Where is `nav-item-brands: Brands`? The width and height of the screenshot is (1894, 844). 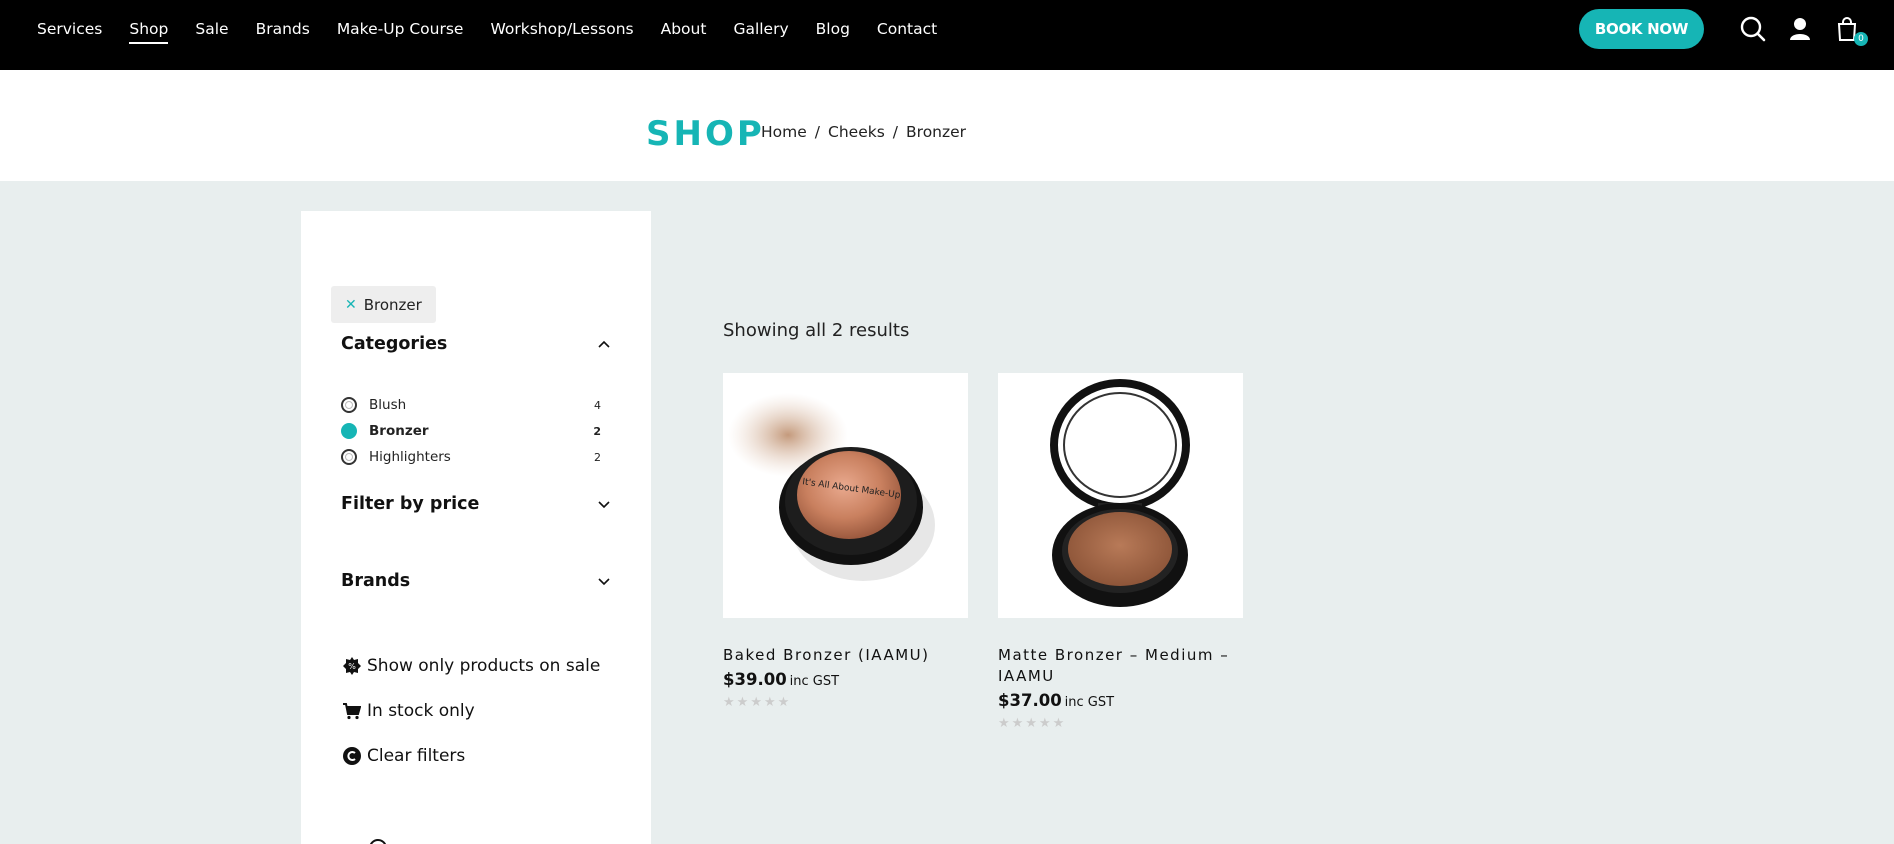 nav-item-brands: Brands is located at coordinates (283, 29).